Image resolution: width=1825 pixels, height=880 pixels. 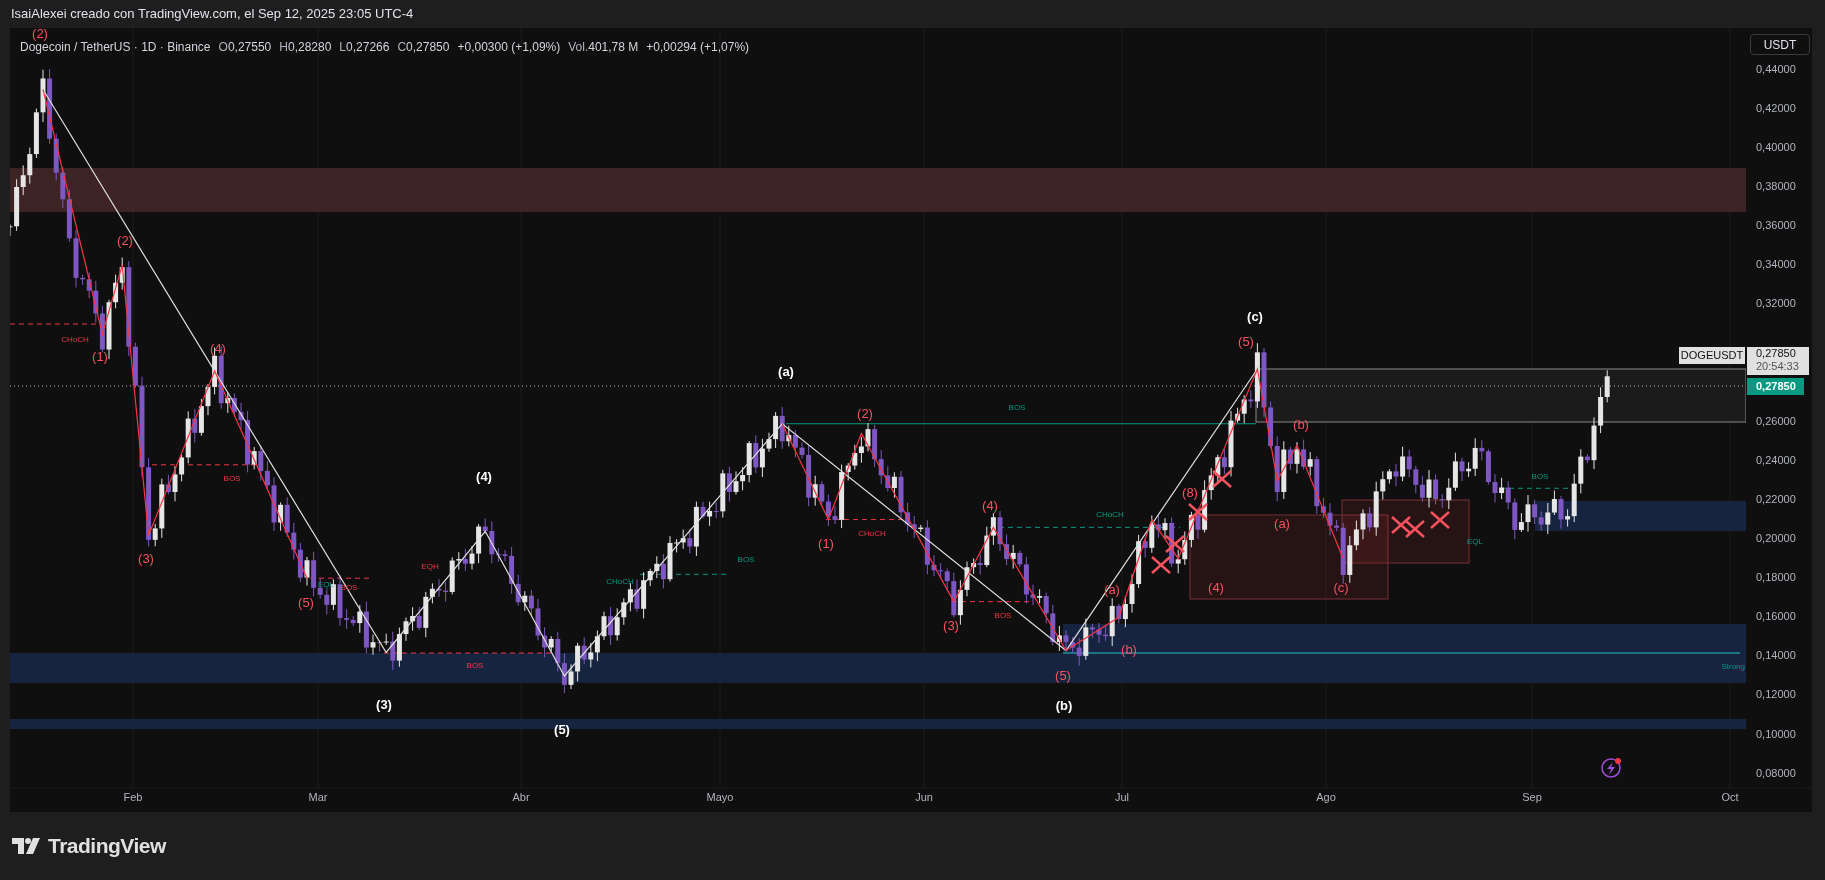 What do you see at coordinates (924, 796) in the screenshot?
I see `time-axis-label: Jun` at bounding box center [924, 796].